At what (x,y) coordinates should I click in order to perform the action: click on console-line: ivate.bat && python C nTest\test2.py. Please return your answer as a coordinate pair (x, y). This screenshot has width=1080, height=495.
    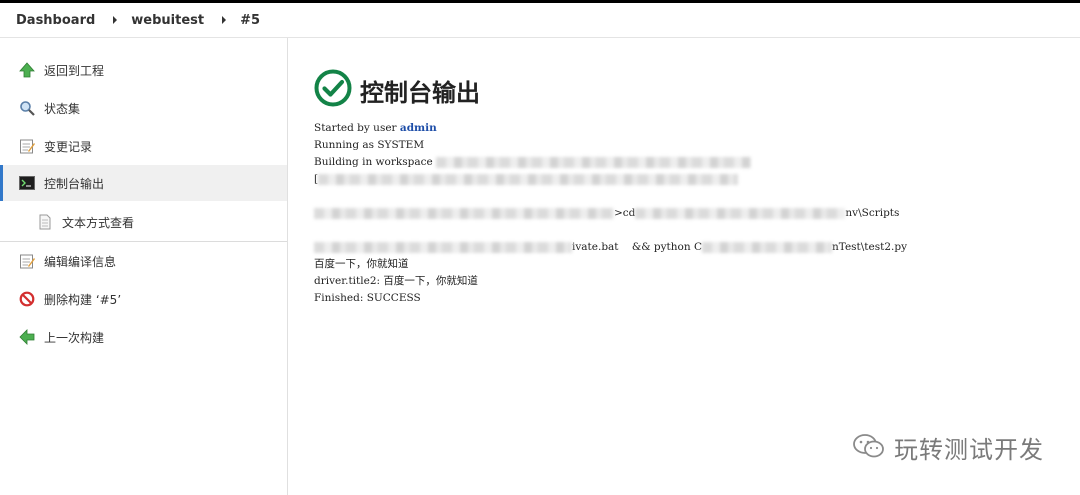
    Looking at the image, I should click on (684, 247).